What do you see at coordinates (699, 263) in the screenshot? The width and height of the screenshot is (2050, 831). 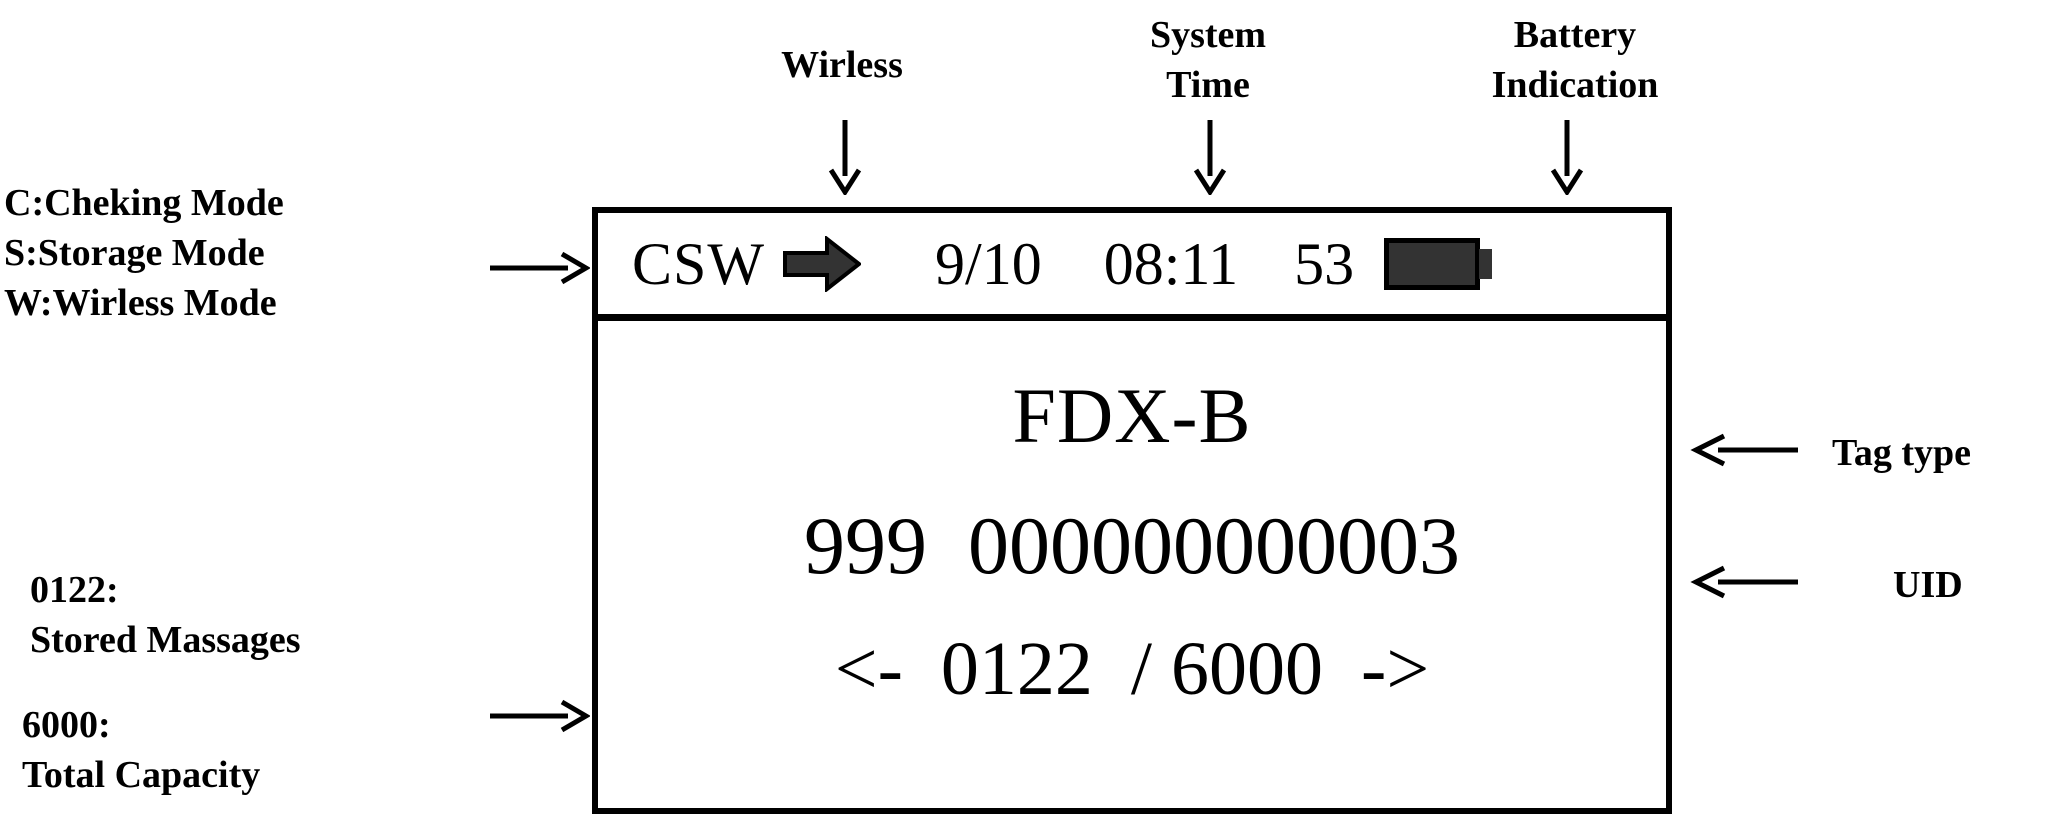 I see `mode-indicator-text: CSW` at bounding box center [699, 263].